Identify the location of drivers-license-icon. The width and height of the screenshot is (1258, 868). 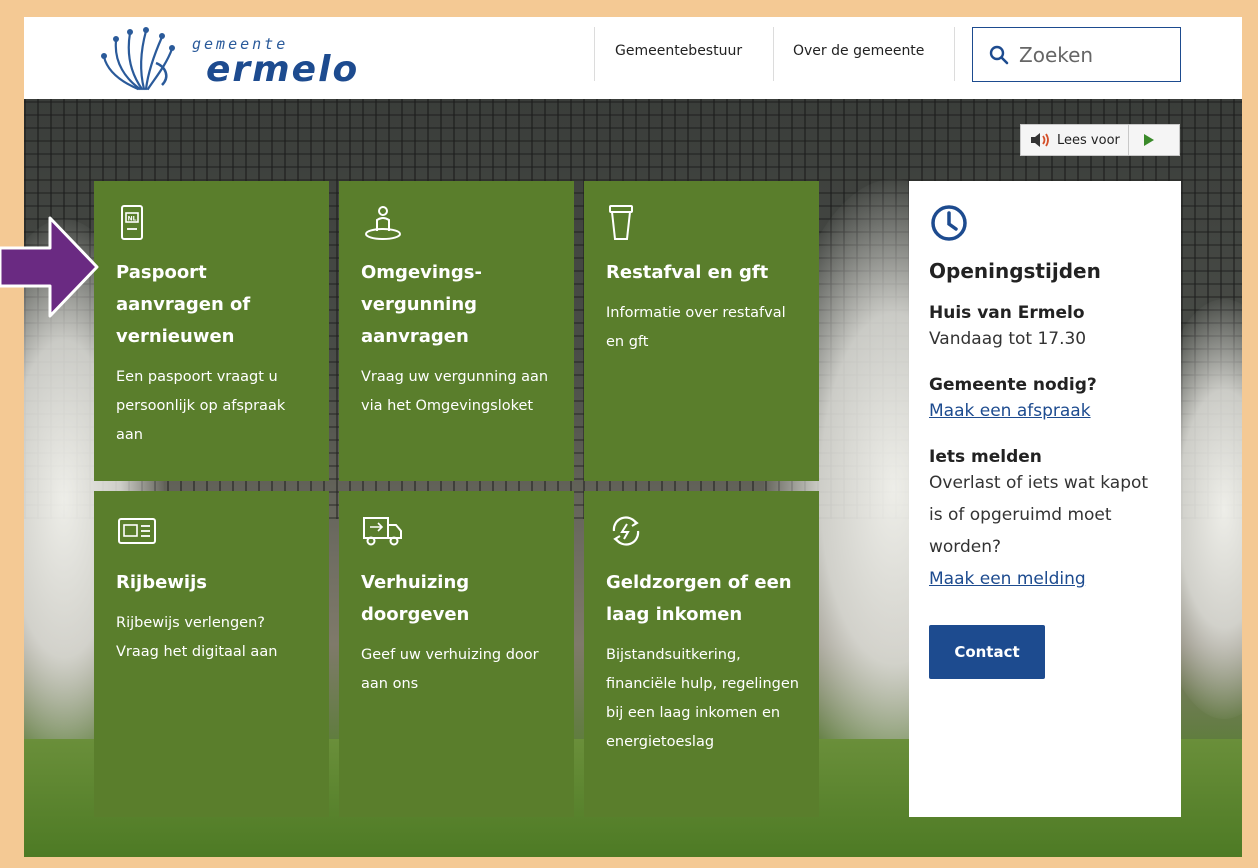
(137, 531).